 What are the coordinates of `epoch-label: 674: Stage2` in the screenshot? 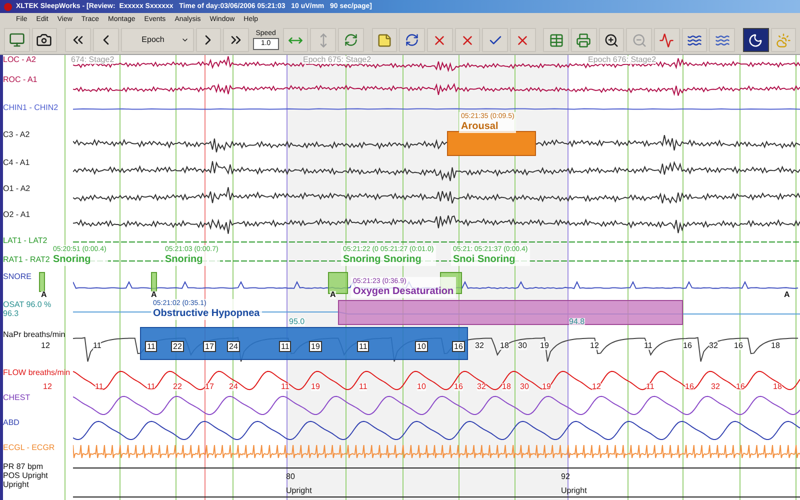 It's located at (92, 60).